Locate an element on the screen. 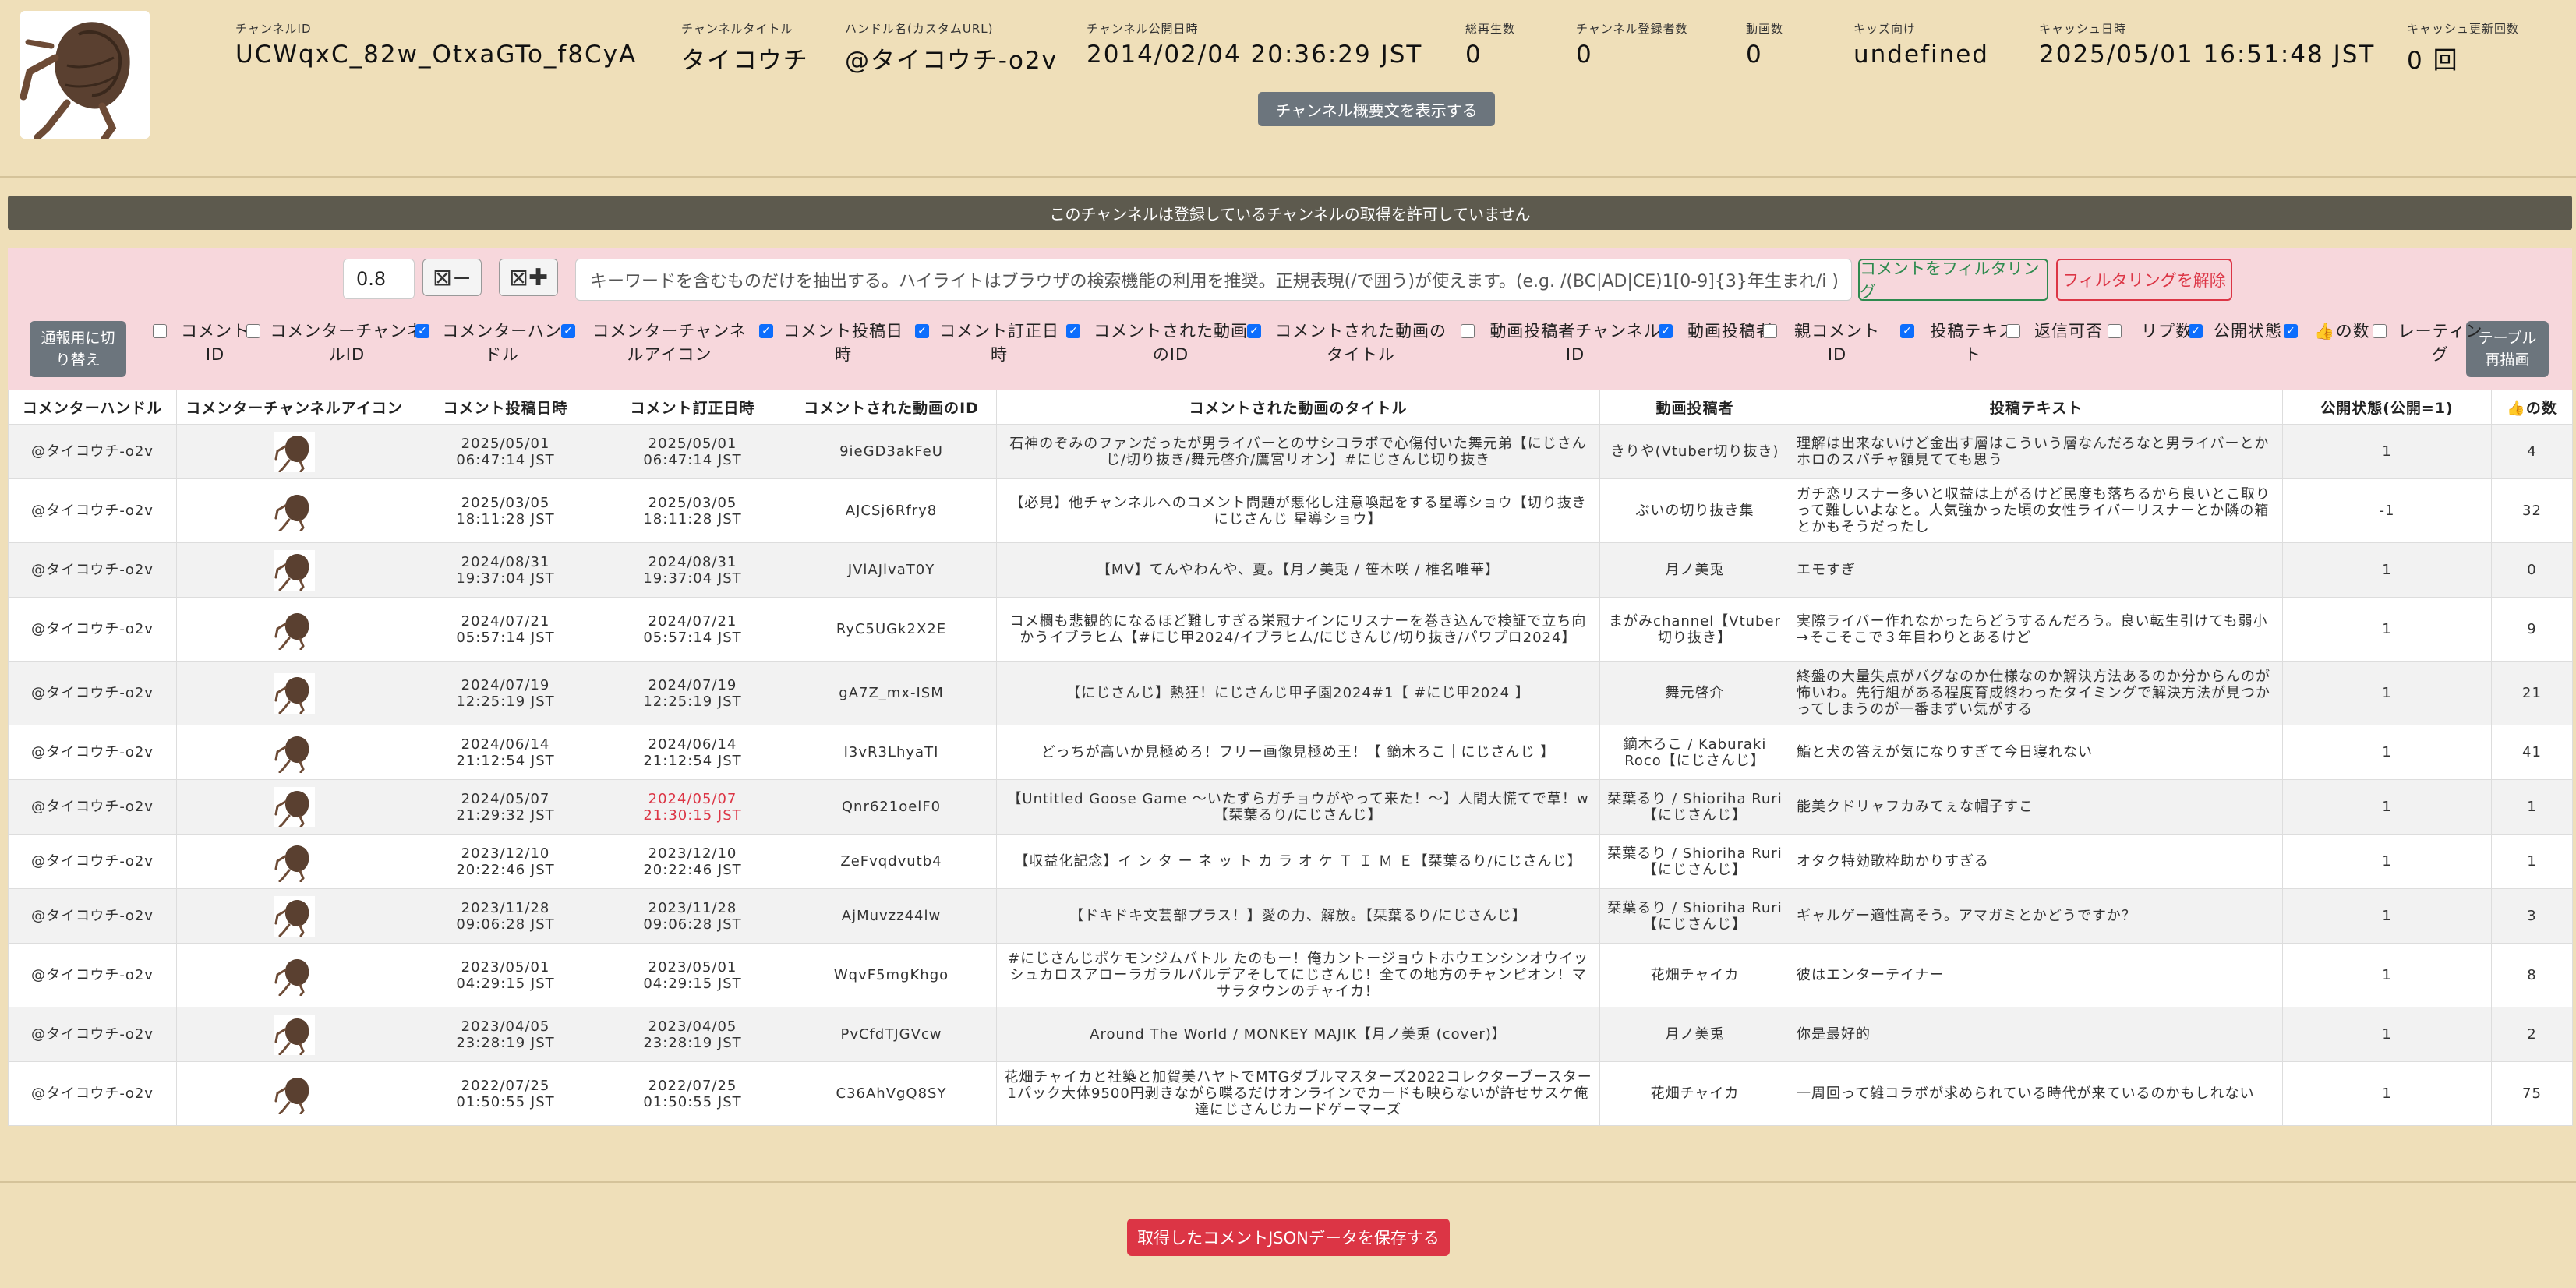 The width and height of the screenshot is (2576, 1288). column-toggle-16: レーティング is located at coordinates (2429, 342).